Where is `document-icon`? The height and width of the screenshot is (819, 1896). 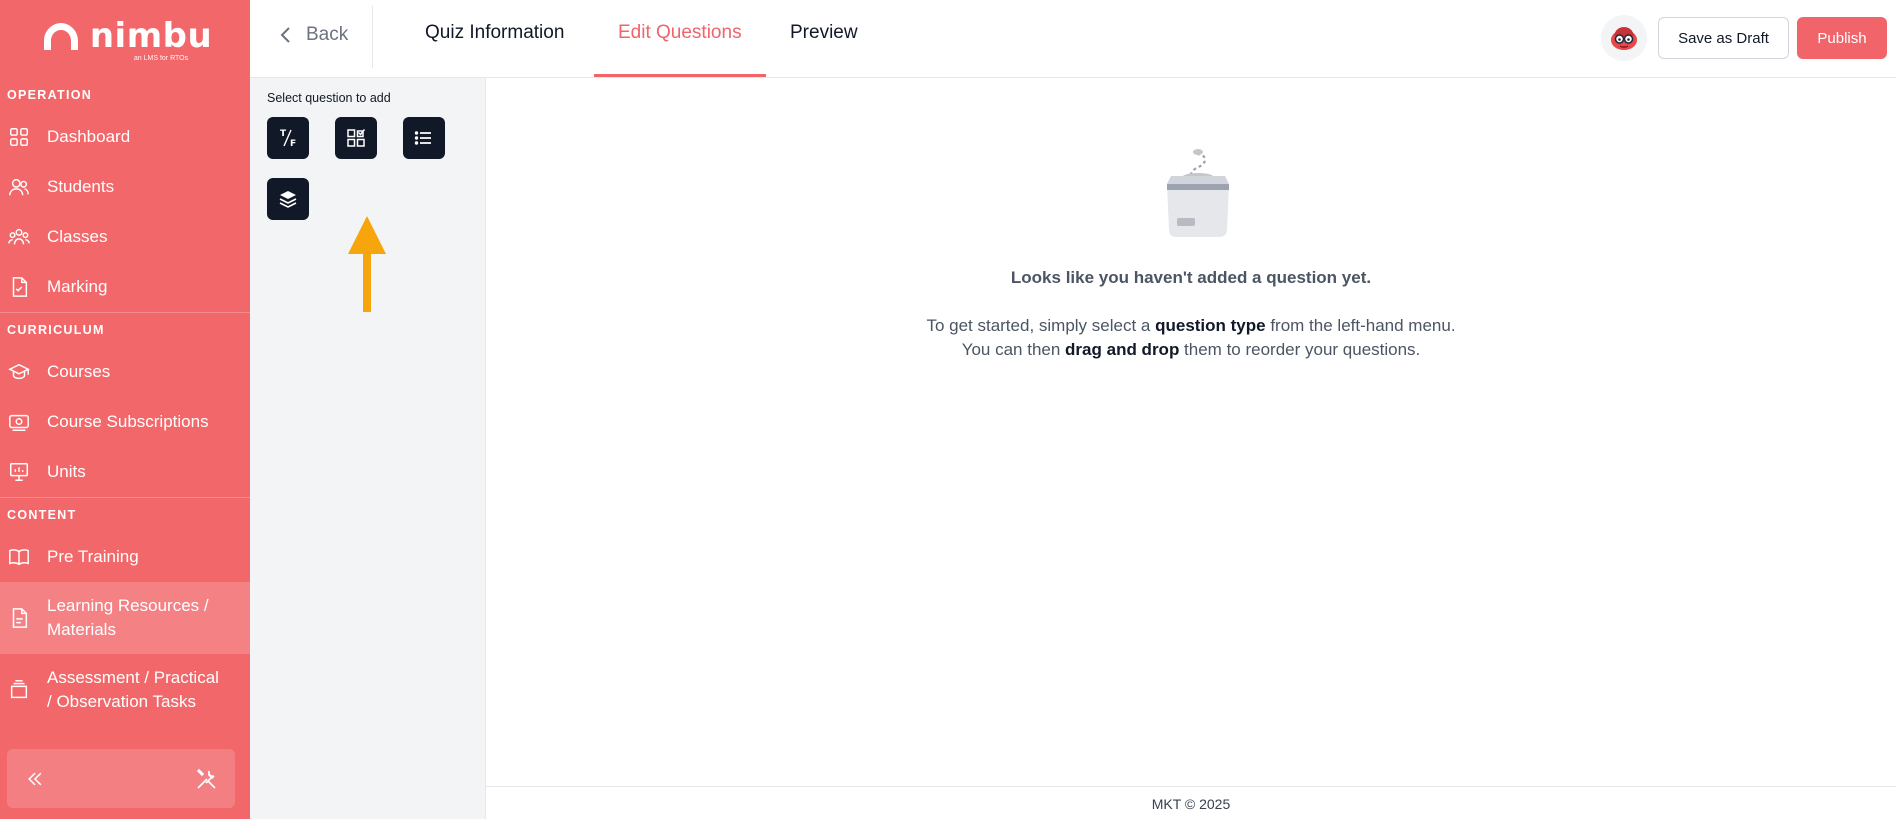
document-icon is located at coordinates (20, 618).